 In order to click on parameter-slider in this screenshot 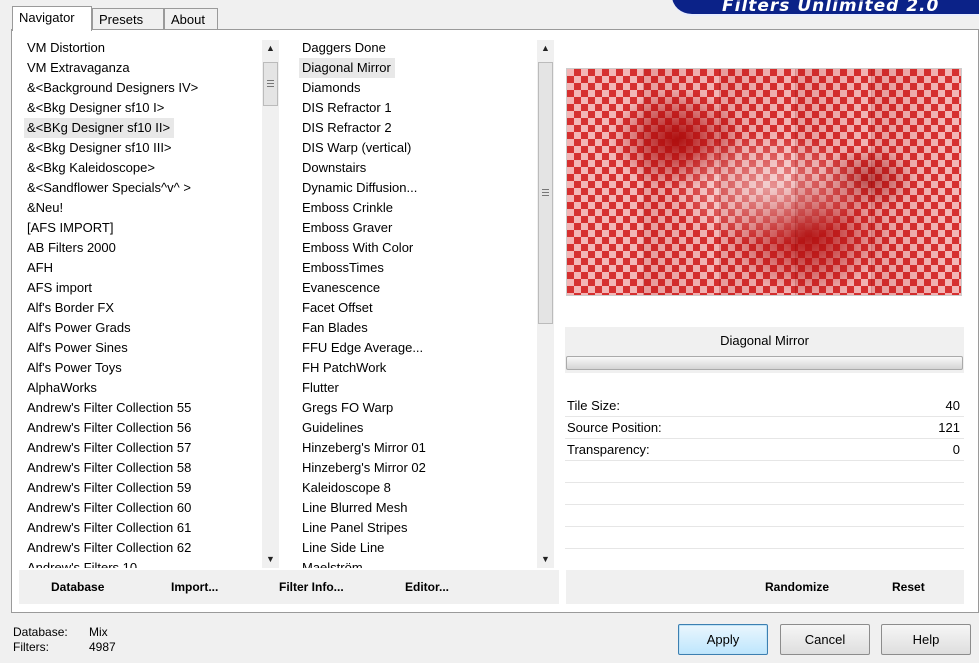, I will do `click(764, 364)`.